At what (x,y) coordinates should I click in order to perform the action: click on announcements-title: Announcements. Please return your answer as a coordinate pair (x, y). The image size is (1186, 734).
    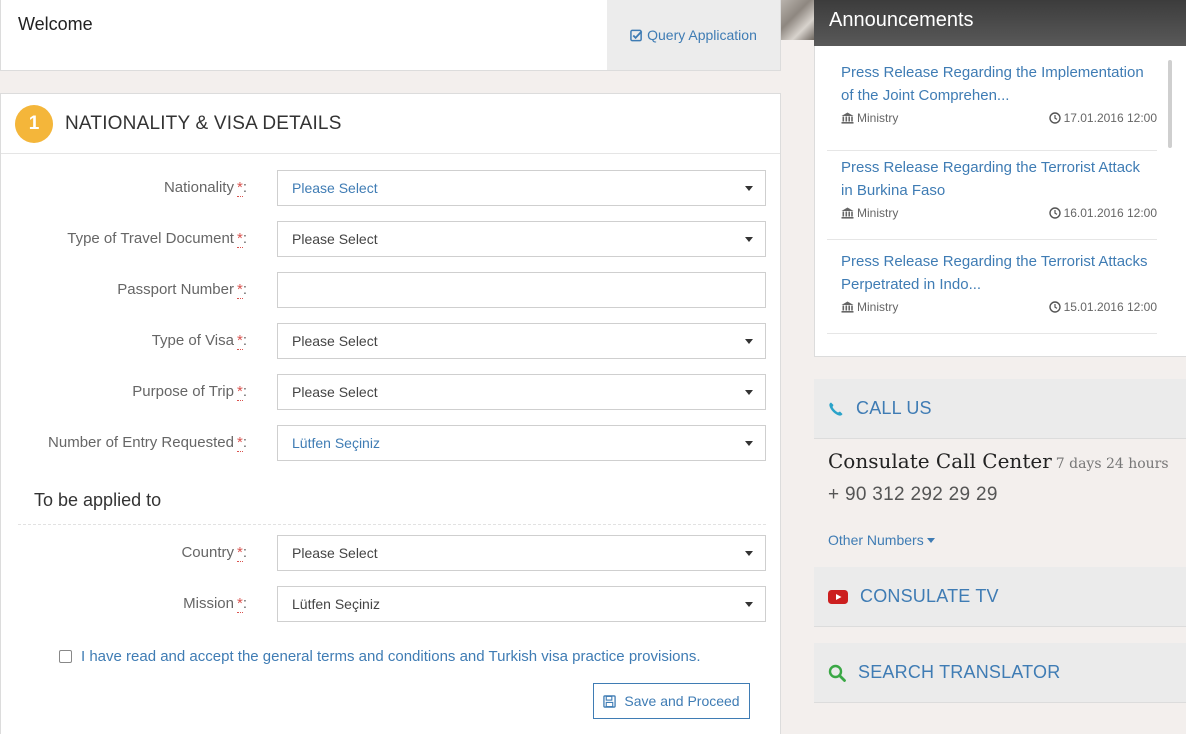
    Looking at the image, I should click on (901, 20).